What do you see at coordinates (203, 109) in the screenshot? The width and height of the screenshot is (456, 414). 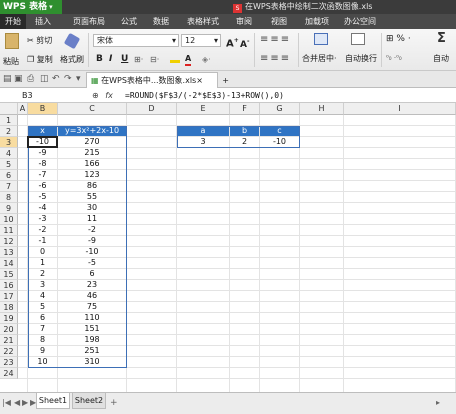 I see `column-header-e: E` at bounding box center [203, 109].